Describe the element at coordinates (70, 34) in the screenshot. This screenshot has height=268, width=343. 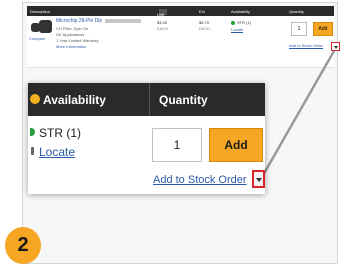
I see `product-line: OK Applications` at that location.